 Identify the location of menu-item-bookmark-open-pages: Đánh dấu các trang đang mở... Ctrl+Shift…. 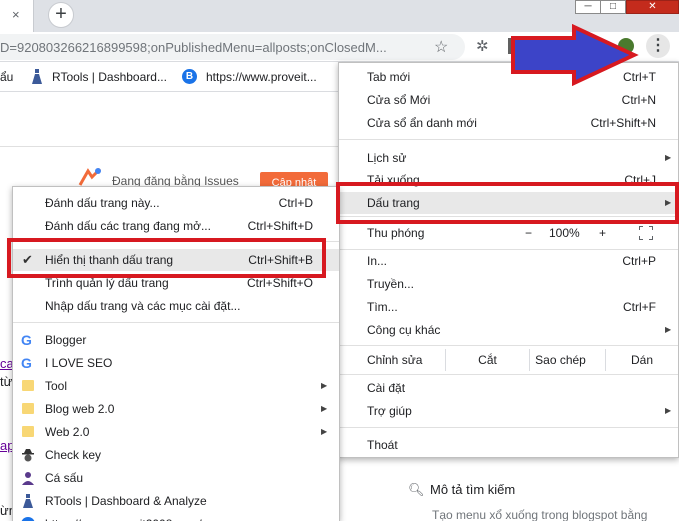
(176, 226).